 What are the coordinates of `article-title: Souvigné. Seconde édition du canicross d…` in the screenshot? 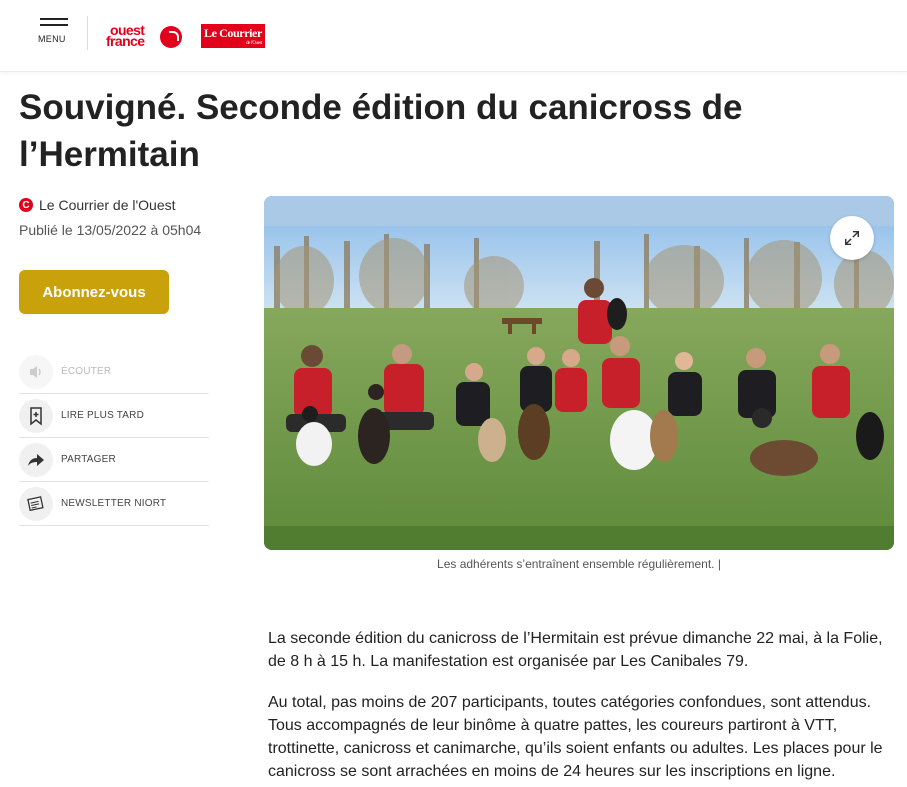 It's located at (381, 131).